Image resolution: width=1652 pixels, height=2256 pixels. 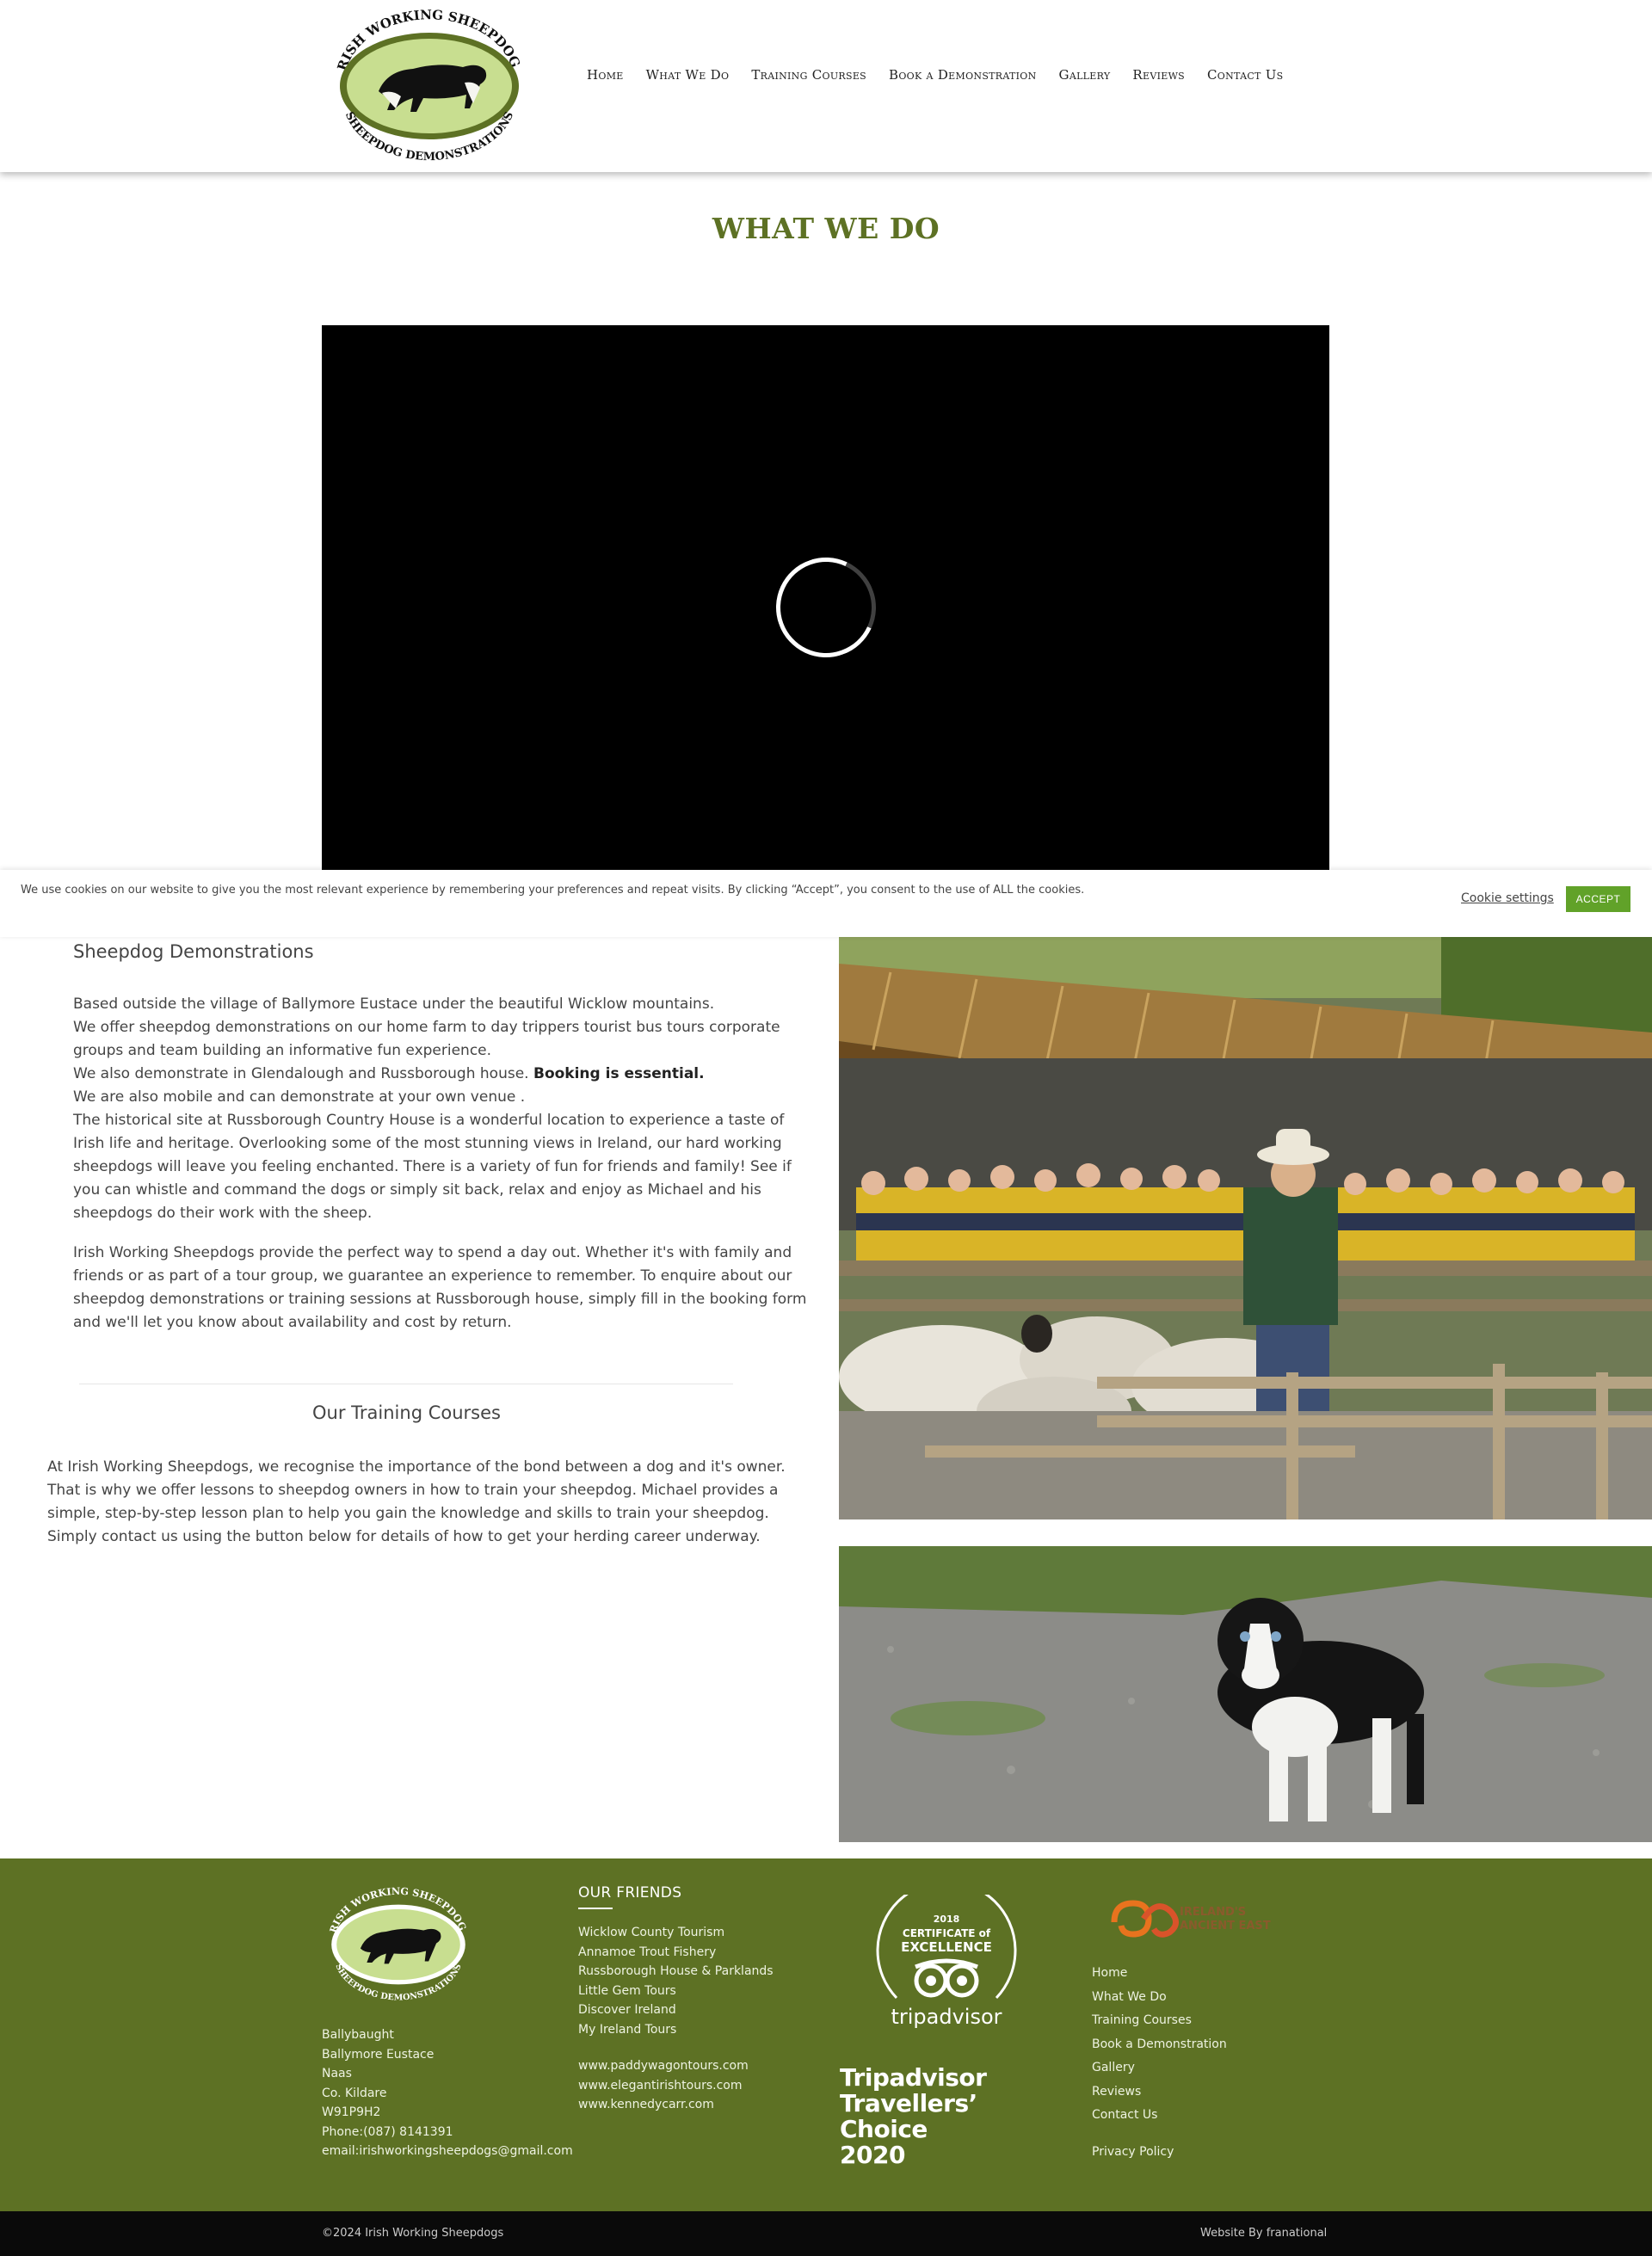 I want to click on address-line: Ballymore Eustace, so click(x=378, y=2054).